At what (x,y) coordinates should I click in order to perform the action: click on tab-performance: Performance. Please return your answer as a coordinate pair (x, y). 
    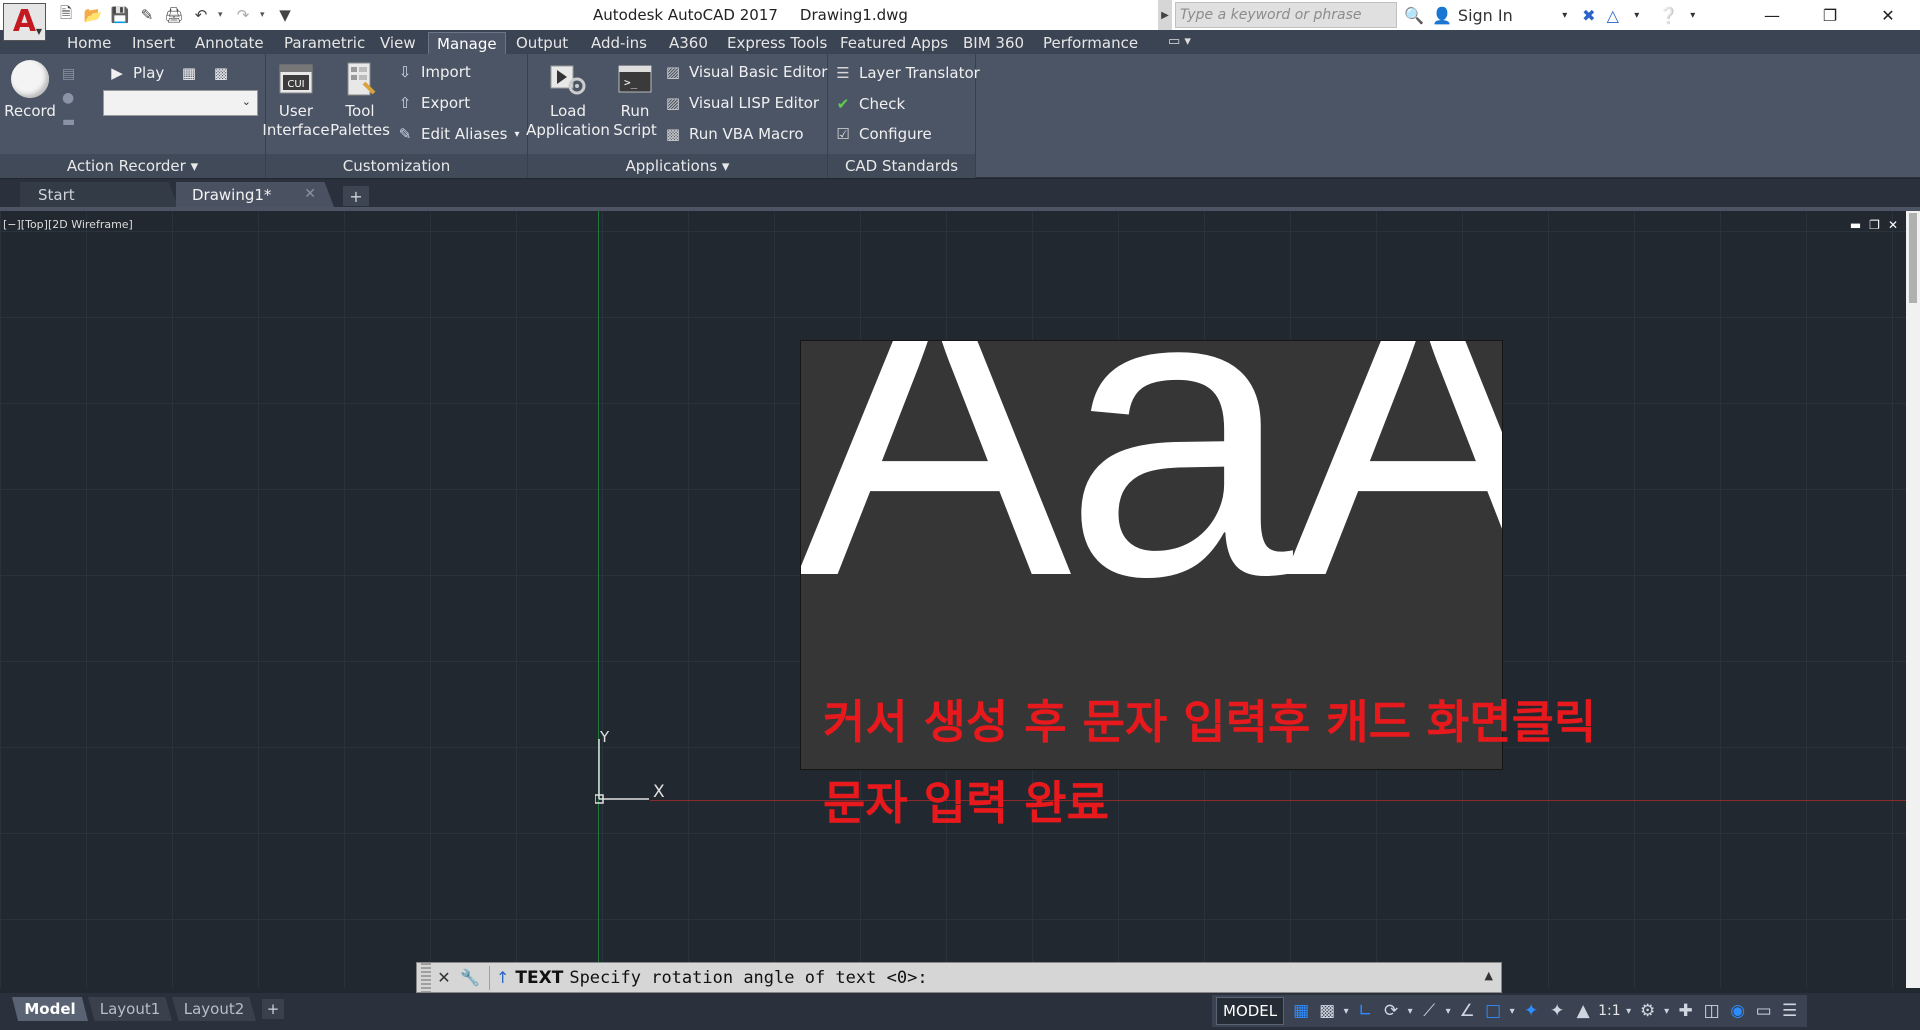
    Looking at the image, I should click on (1090, 43).